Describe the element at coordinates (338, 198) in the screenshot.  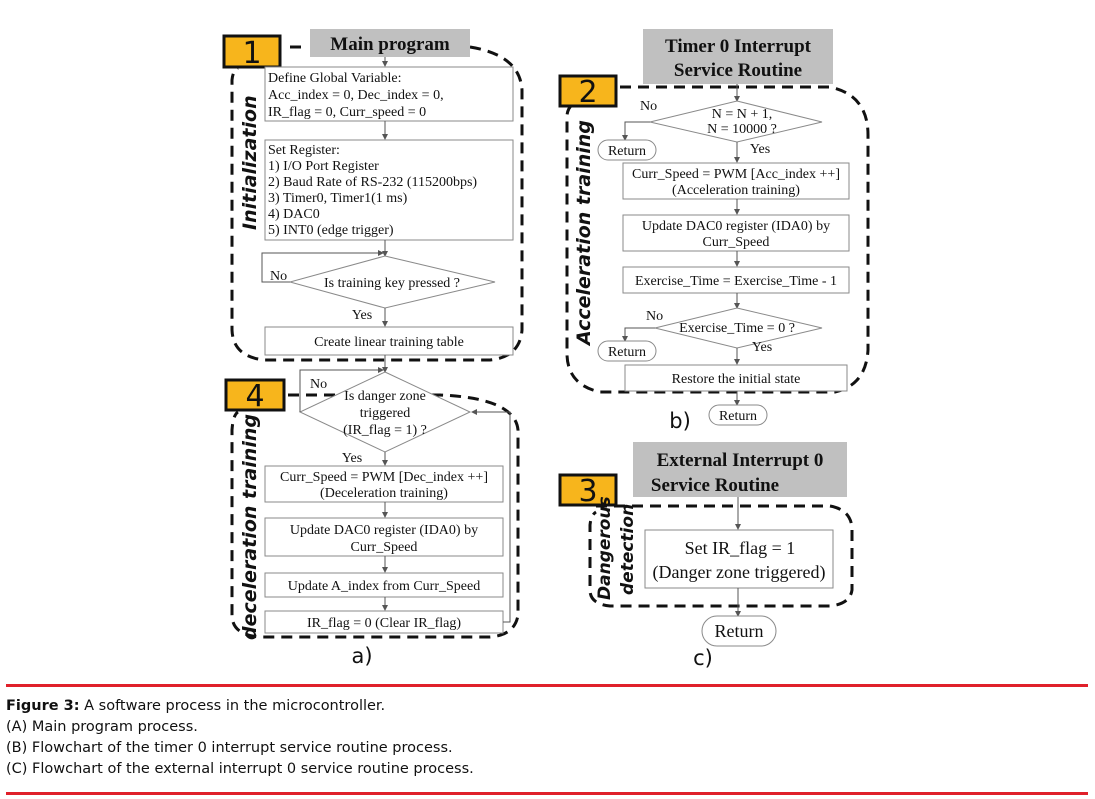
I see `set-register-line: 3) Timer0, Timer1(1 ms)` at that location.